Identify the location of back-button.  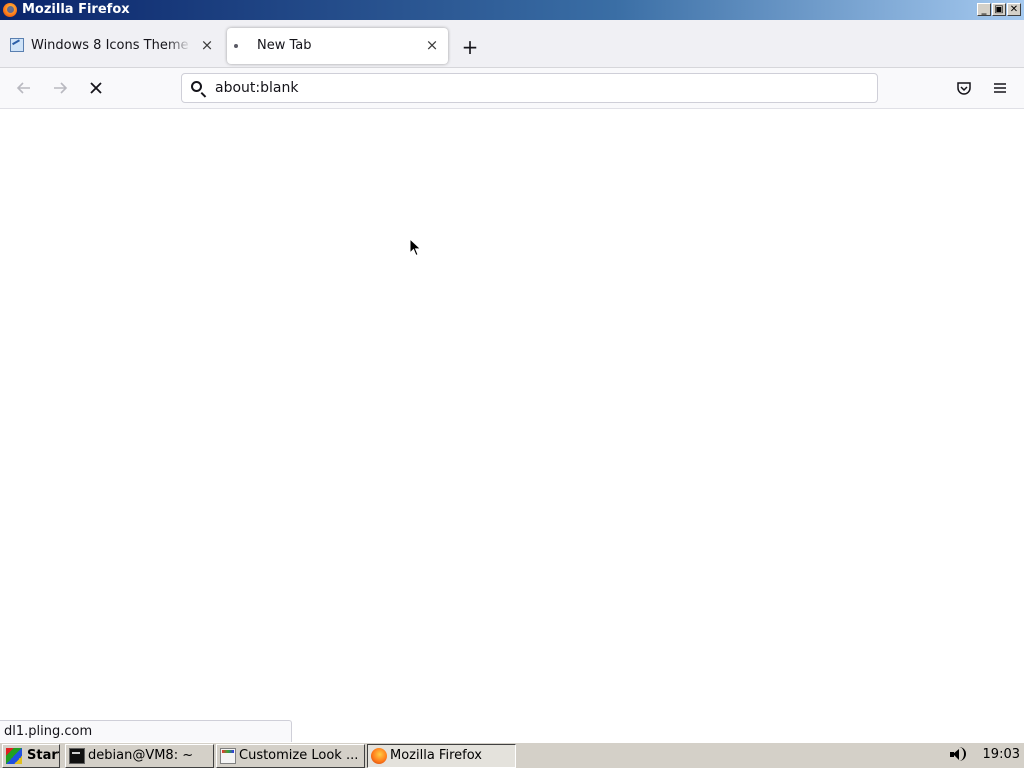
(24, 88).